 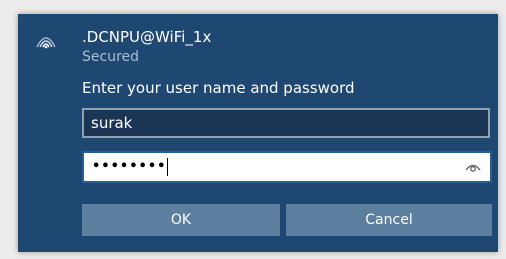 I want to click on eye-icon, so click(x=473, y=167).